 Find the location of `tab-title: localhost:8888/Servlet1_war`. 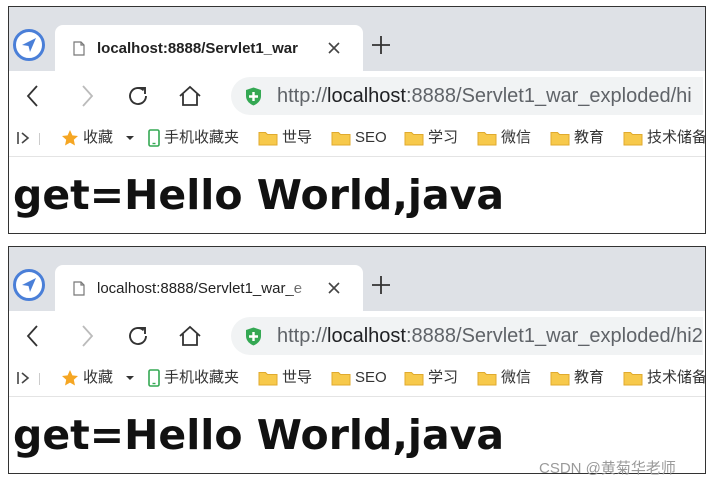

tab-title: localhost:8888/Servlet1_war is located at coordinates (197, 48).